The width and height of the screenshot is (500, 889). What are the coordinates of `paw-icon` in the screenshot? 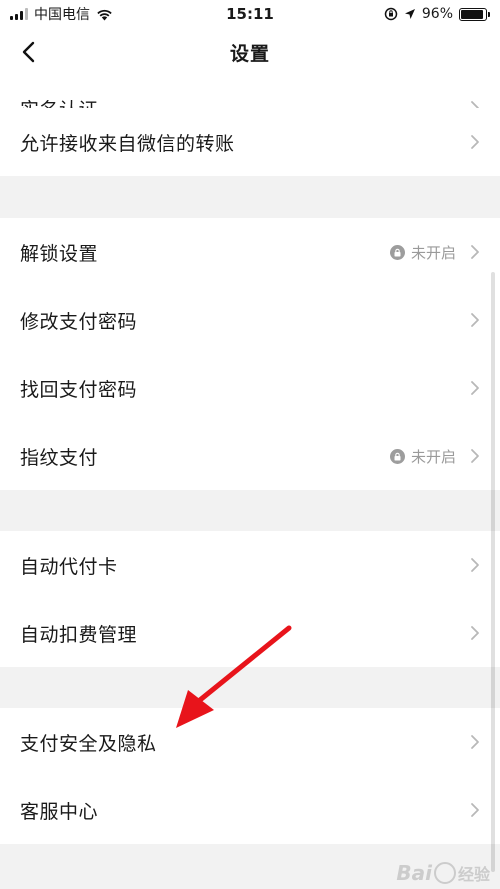 It's located at (444, 873).